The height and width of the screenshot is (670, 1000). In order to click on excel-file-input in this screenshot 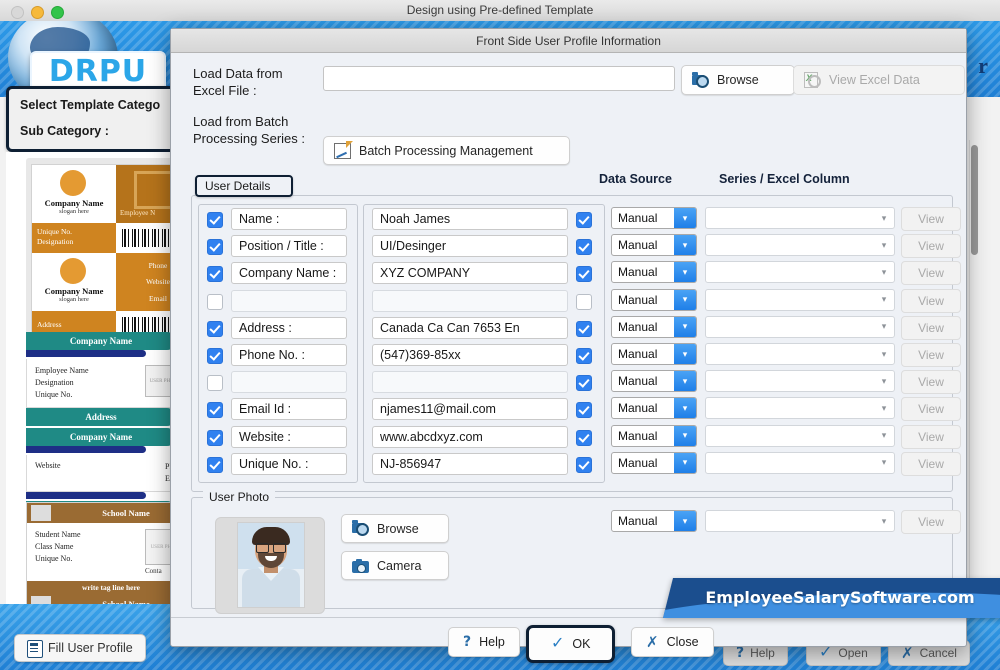, I will do `click(499, 78)`.